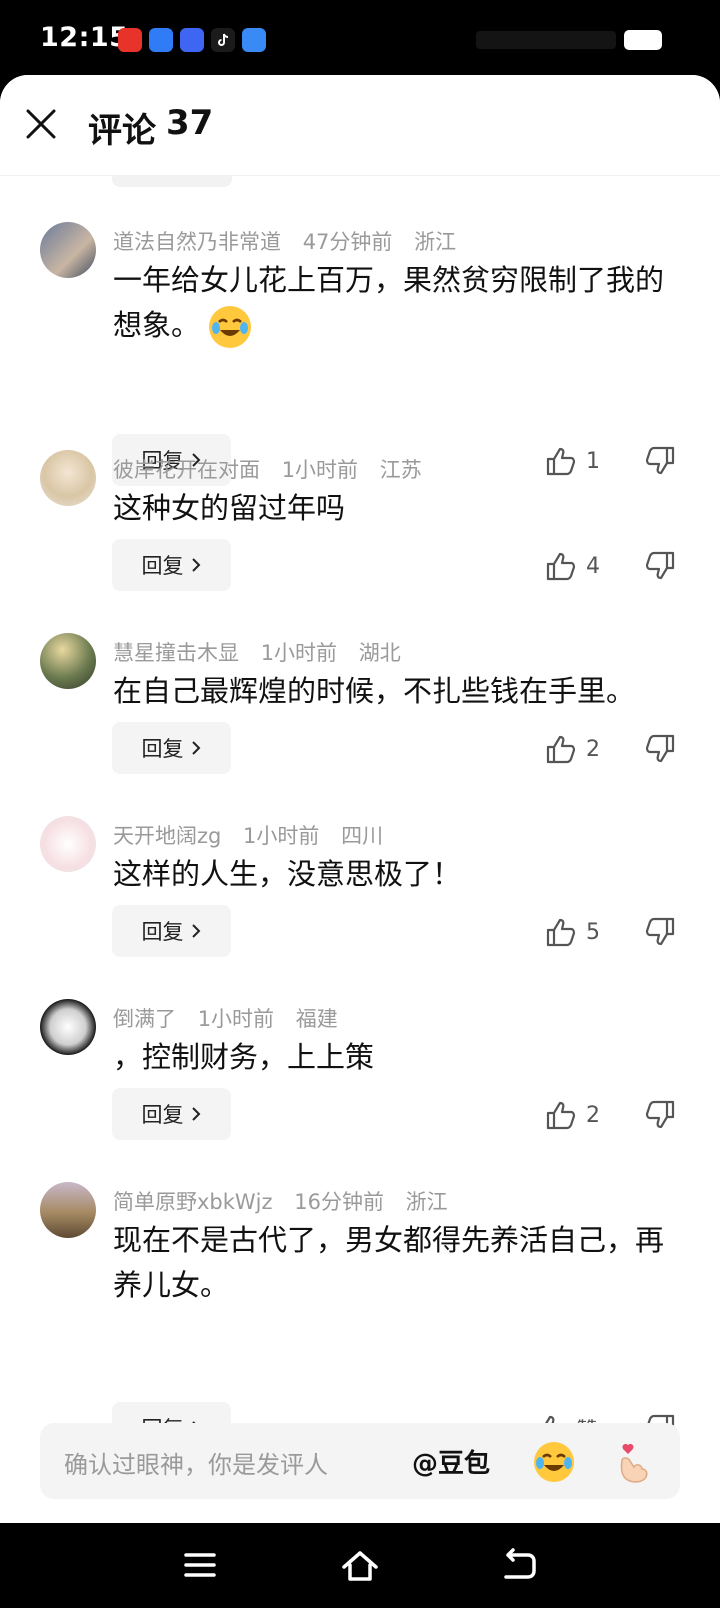  I want to click on like-button: 1, so click(572, 461).